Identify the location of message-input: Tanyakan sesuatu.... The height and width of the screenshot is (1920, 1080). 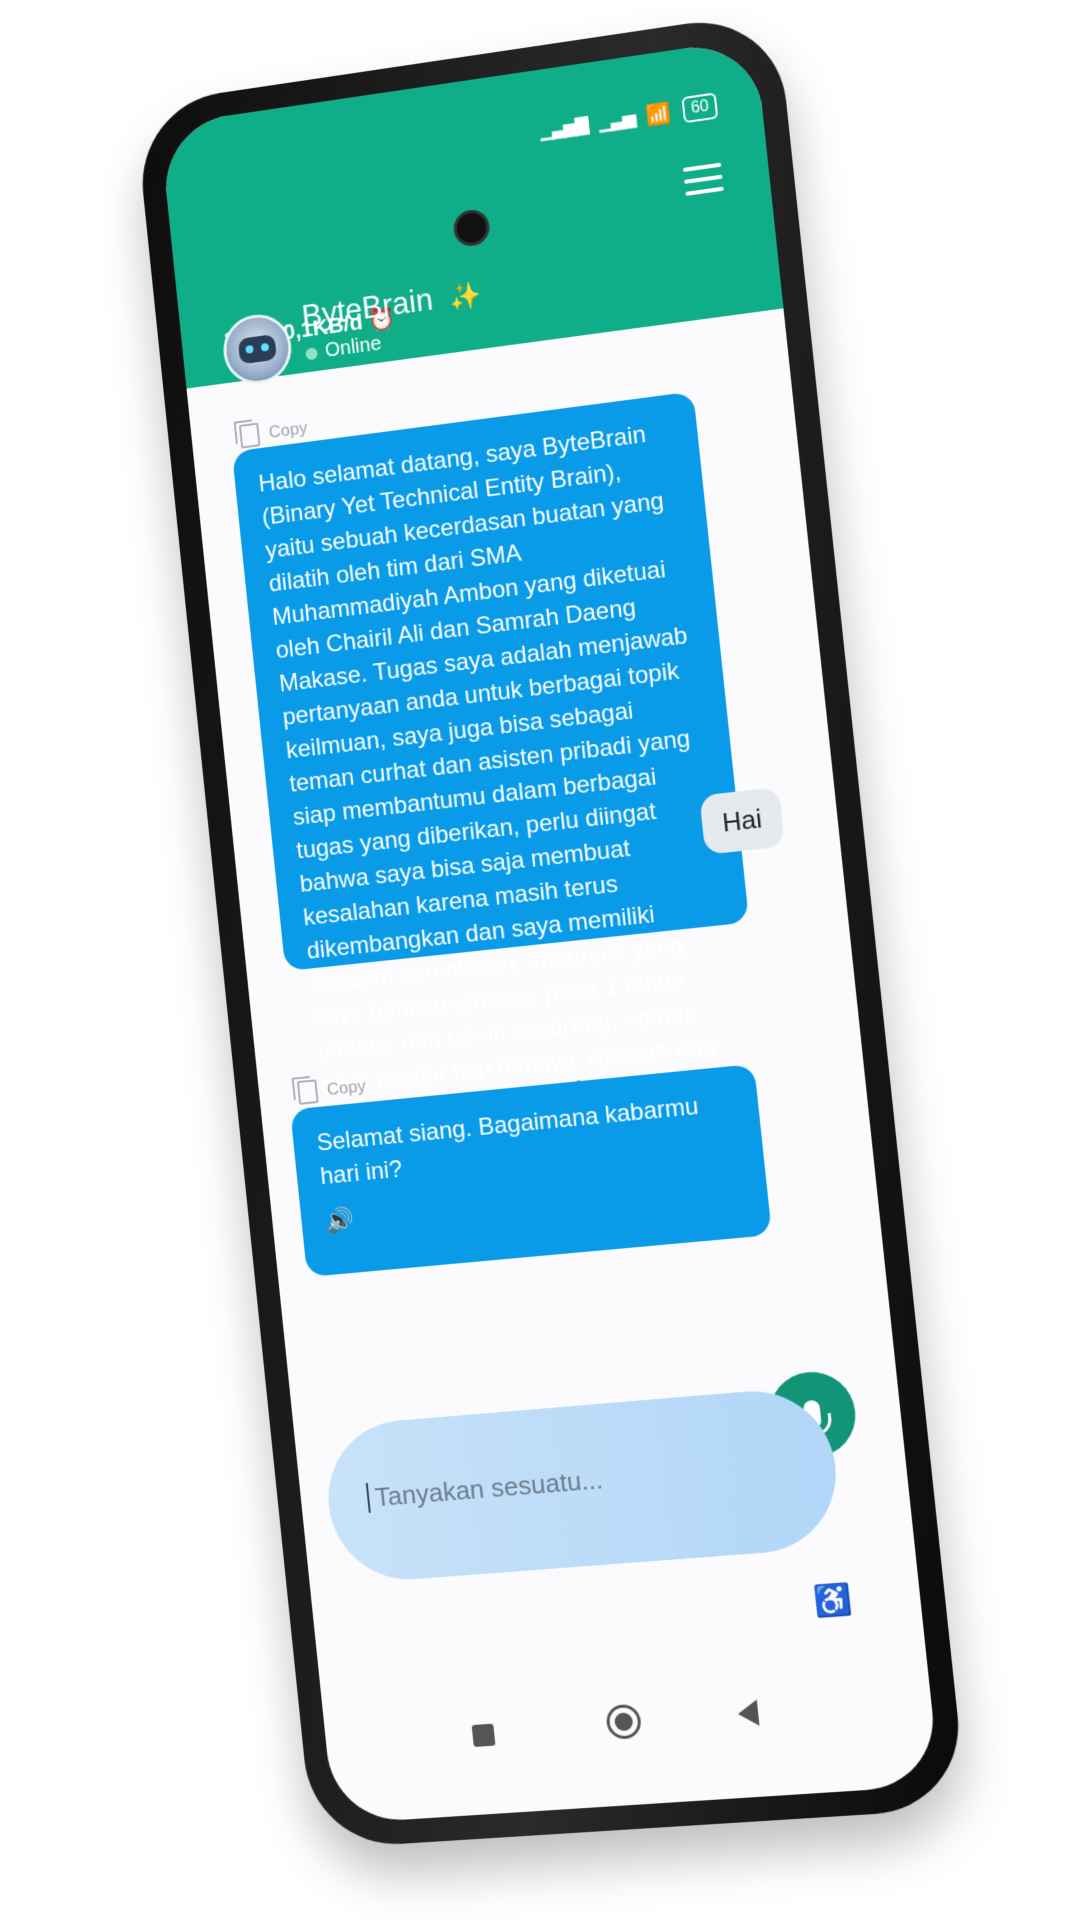
(485, 1488).